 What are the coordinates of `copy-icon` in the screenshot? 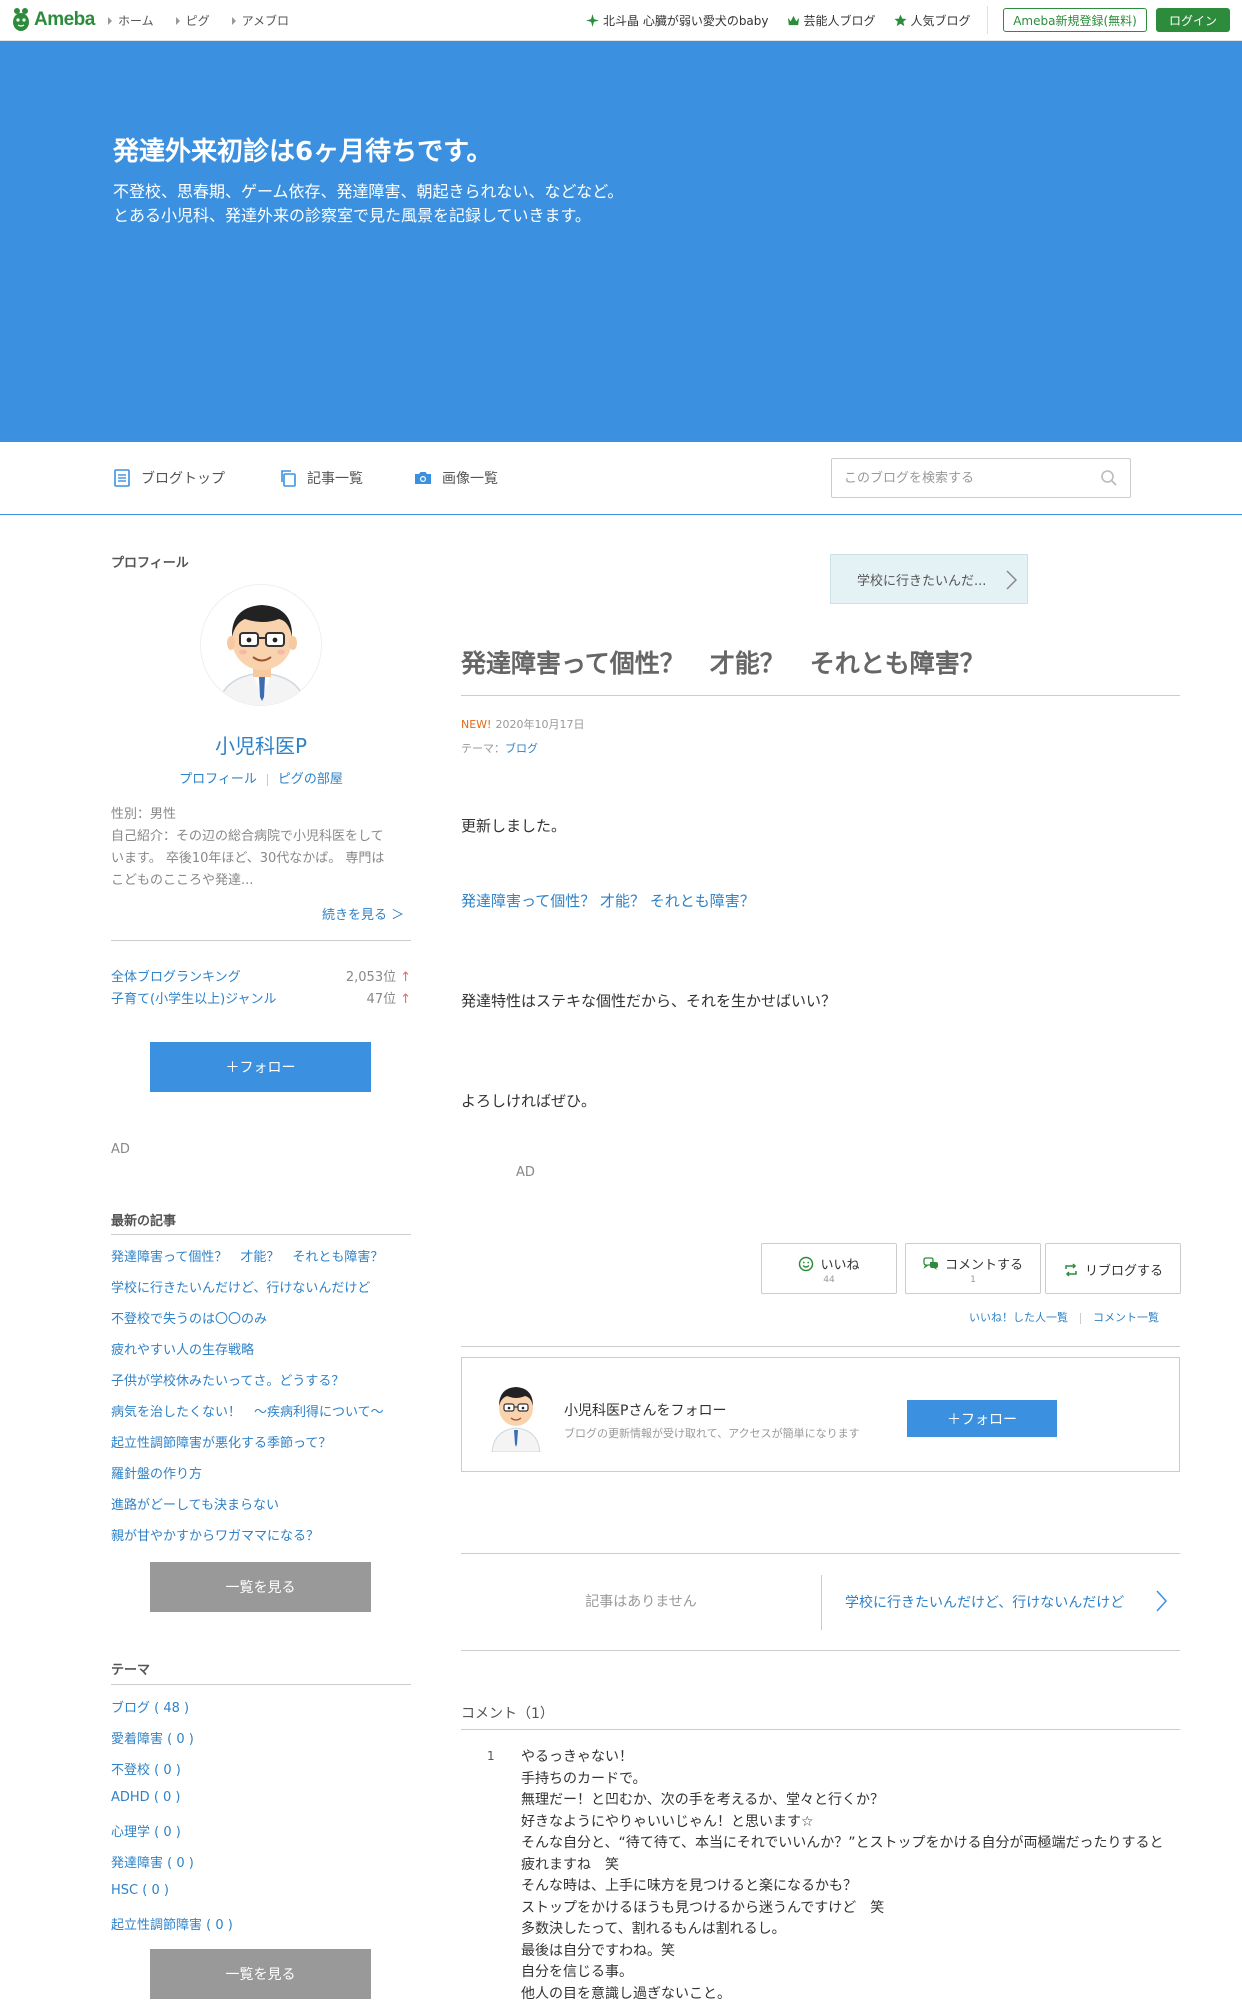 It's located at (288, 478).